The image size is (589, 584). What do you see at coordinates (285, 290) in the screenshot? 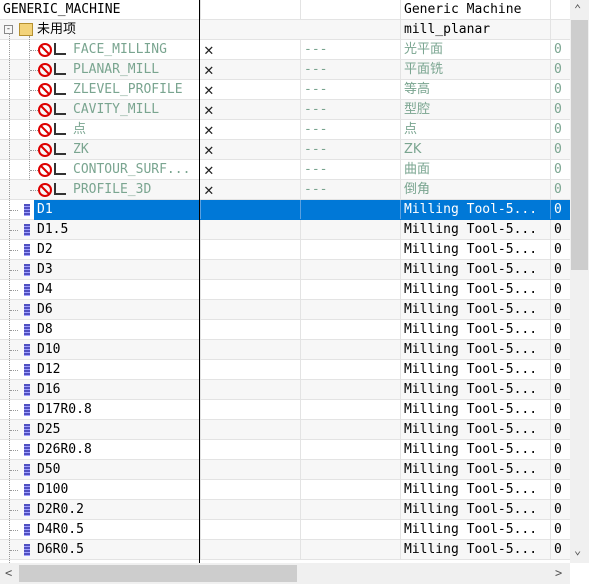
I see `tool-row: D4 Milling Tool-5... 0` at bounding box center [285, 290].